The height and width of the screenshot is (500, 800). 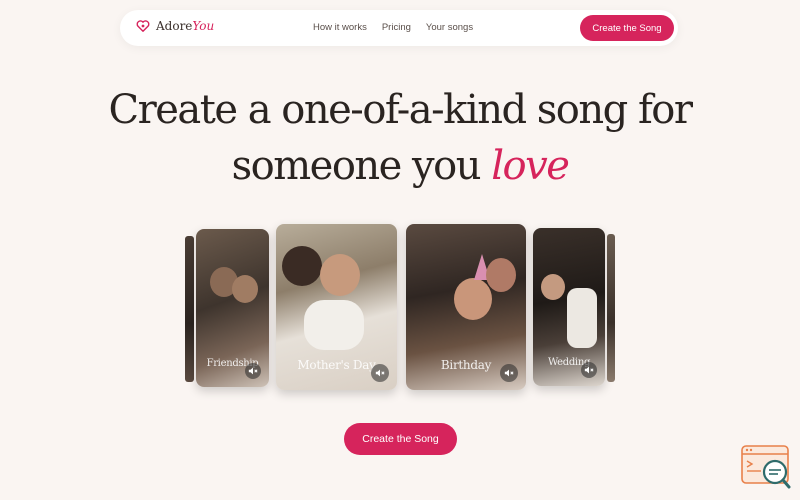 I want to click on nav-link-your-songs: Your songs, so click(x=449, y=27).